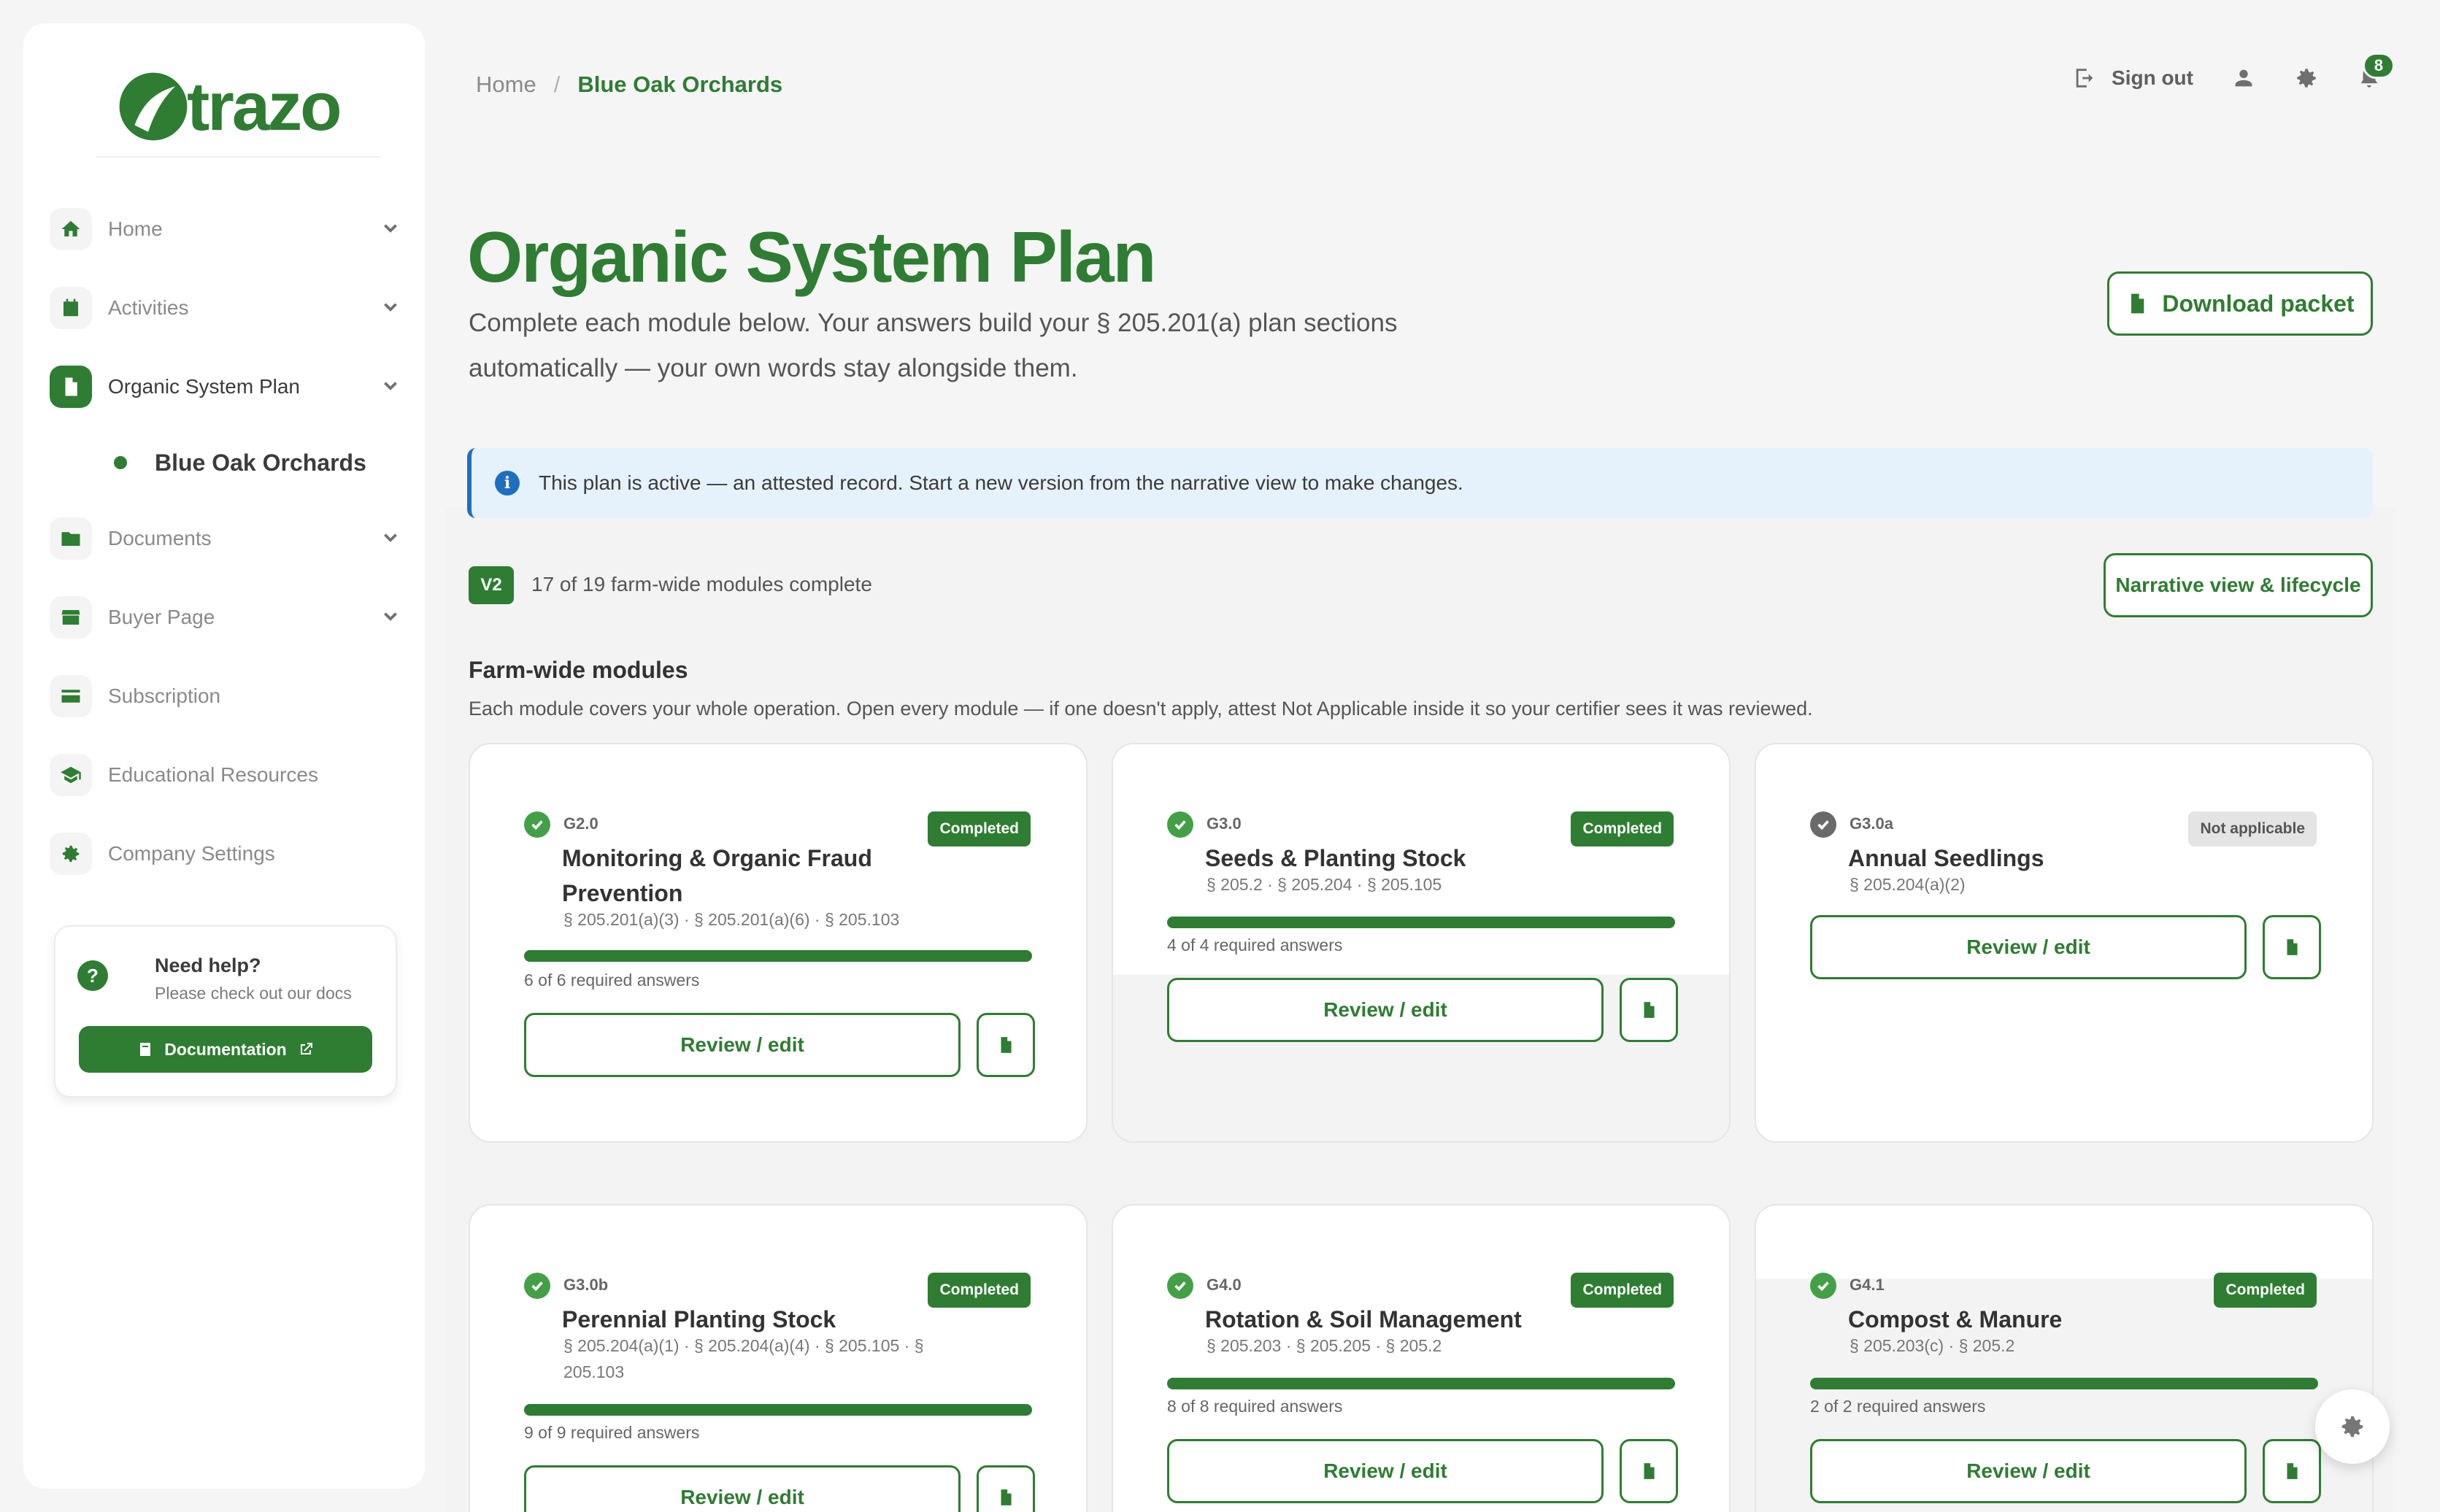 This screenshot has width=2440, height=1512. What do you see at coordinates (1324, 884) in the screenshot?
I see `module-cfr-citations: § 205.2 · § 205.204 · § 205.105` at bounding box center [1324, 884].